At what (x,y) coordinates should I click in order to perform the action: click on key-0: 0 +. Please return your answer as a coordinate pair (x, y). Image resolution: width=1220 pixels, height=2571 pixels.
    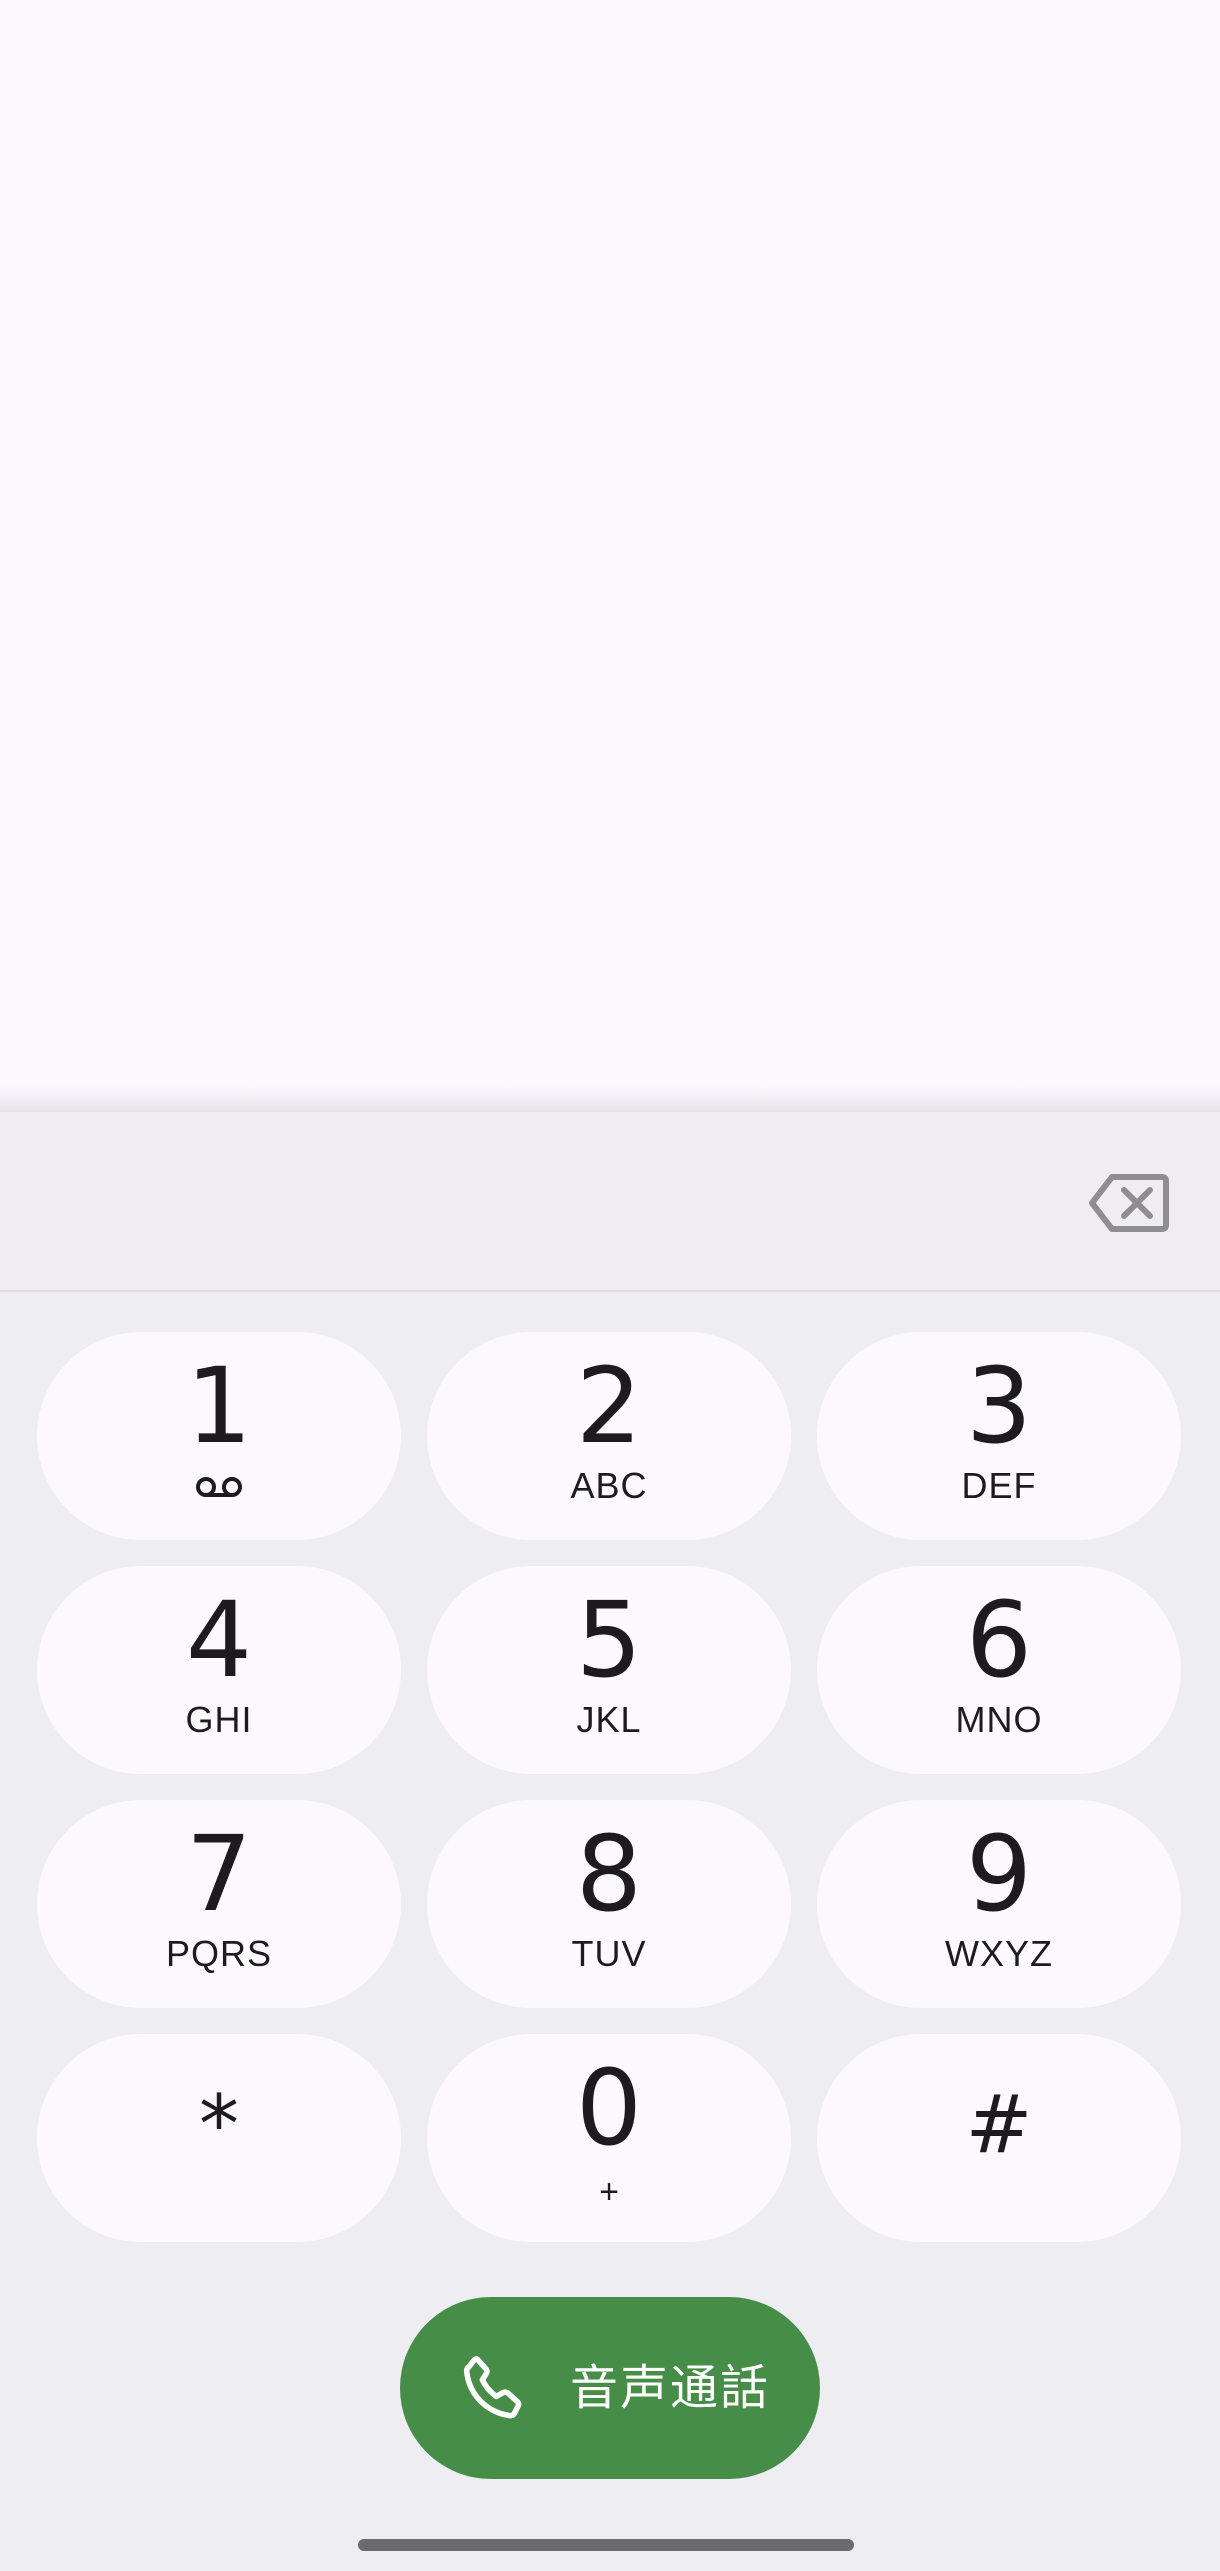
    Looking at the image, I should click on (609, 2138).